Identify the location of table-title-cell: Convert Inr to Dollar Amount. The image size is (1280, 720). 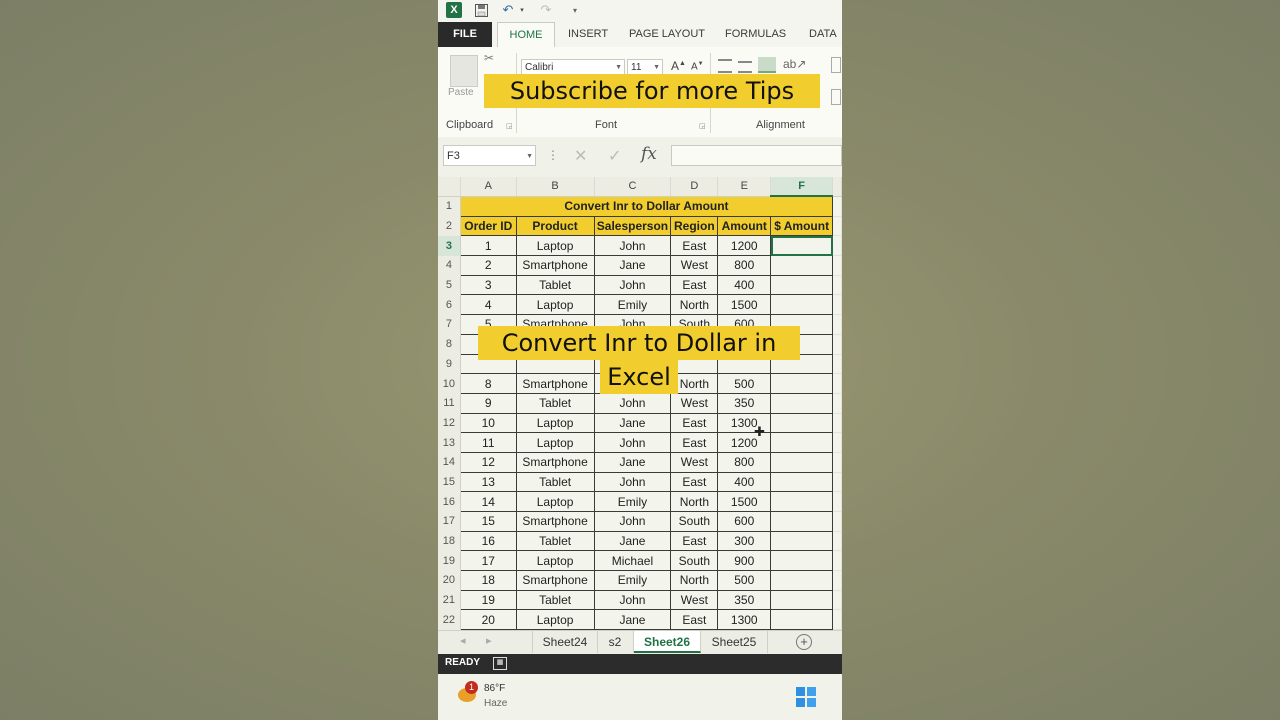
(646, 206).